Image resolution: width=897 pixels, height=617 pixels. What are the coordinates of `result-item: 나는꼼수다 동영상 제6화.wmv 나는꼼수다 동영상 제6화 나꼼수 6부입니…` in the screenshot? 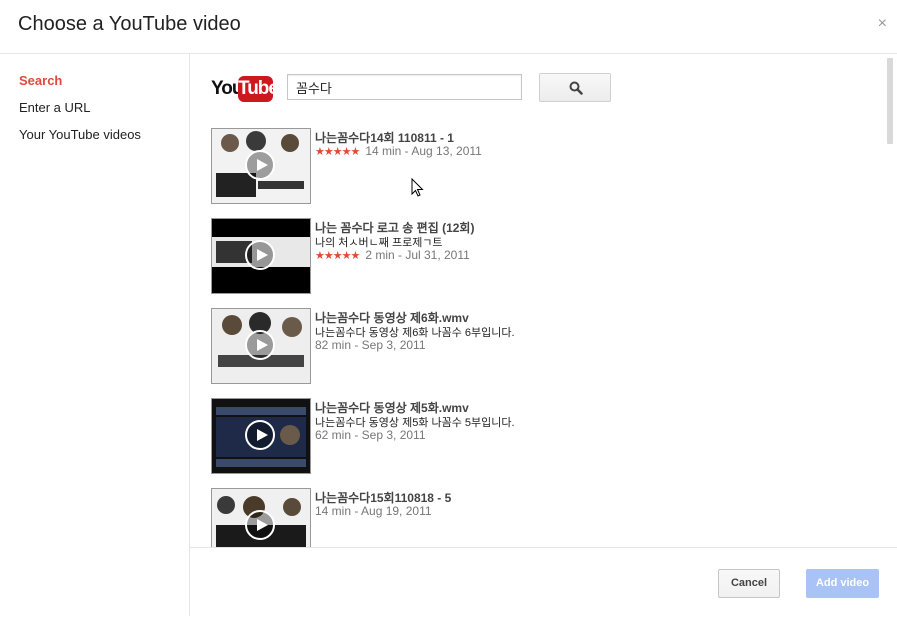 It's located at (511, 346).